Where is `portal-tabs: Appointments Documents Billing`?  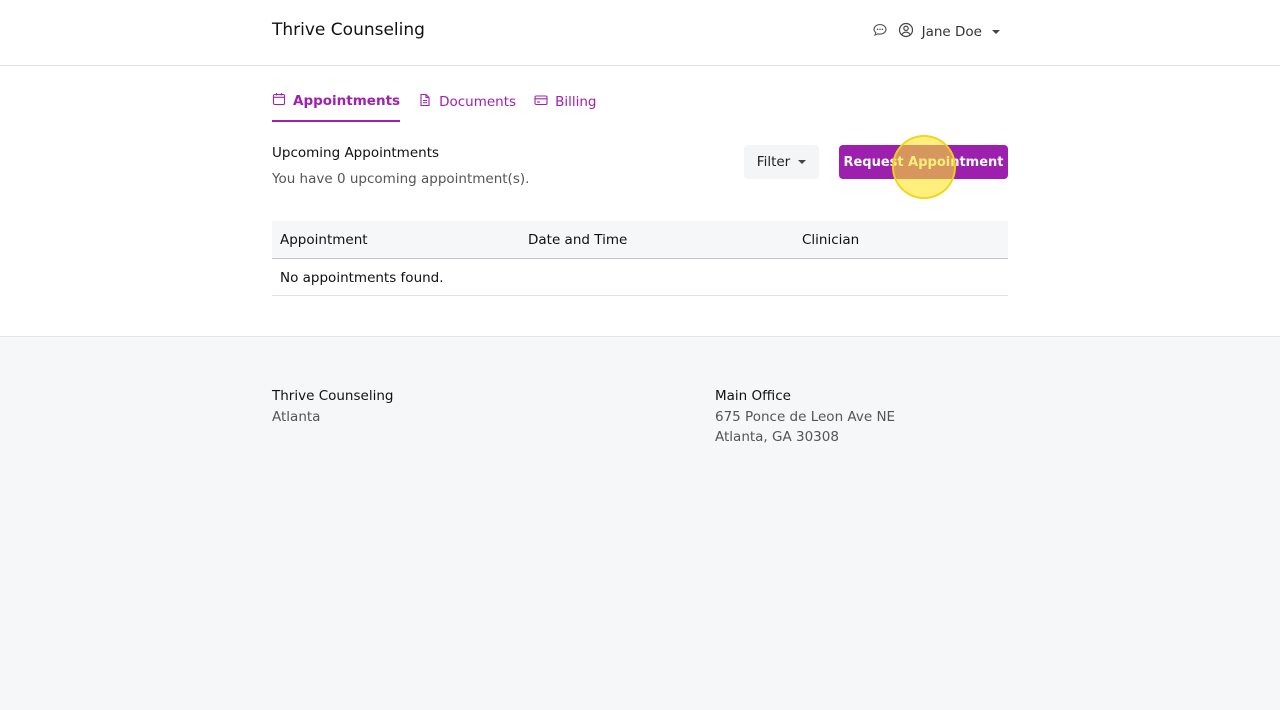 portal-tabs: Appointments Documents Billing is located at coordinates (434, 107).